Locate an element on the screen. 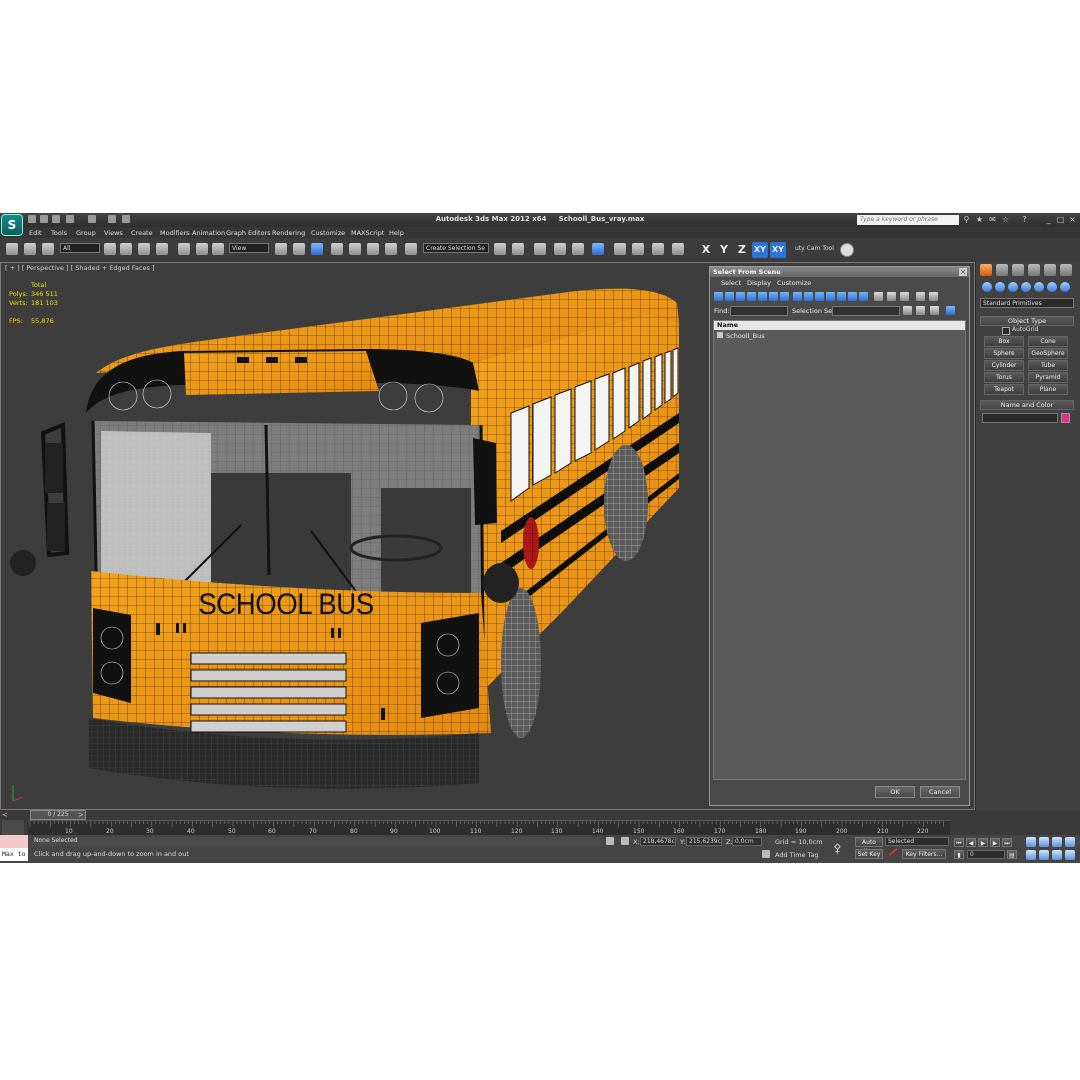  render-setup-icon is located at coordinates (638, 249).